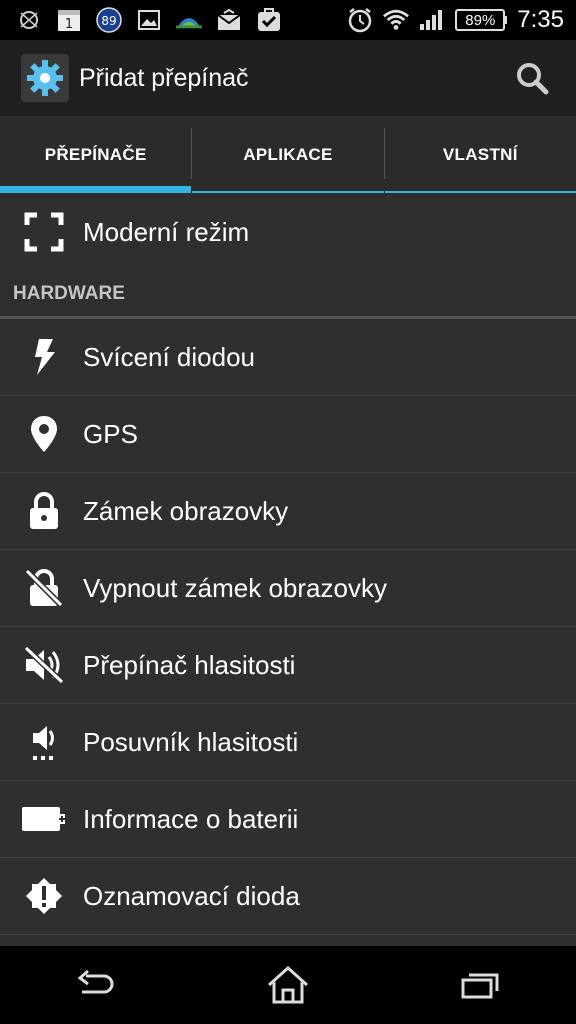 This screenshot has height=1024, width=576. Describe the element at coordinates (288, 232) in the screenshot. I see `list-item-moderni-rezim: Moderní režim` at that location.